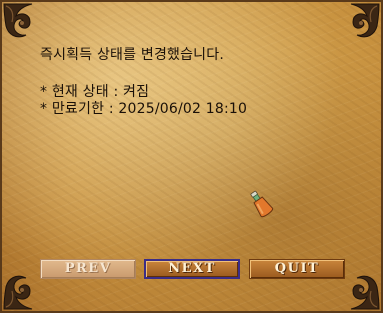 Image resolution: width=383 pixels, height=313 pixels. I want to click on prev-button: PREV, so click(88, 269).